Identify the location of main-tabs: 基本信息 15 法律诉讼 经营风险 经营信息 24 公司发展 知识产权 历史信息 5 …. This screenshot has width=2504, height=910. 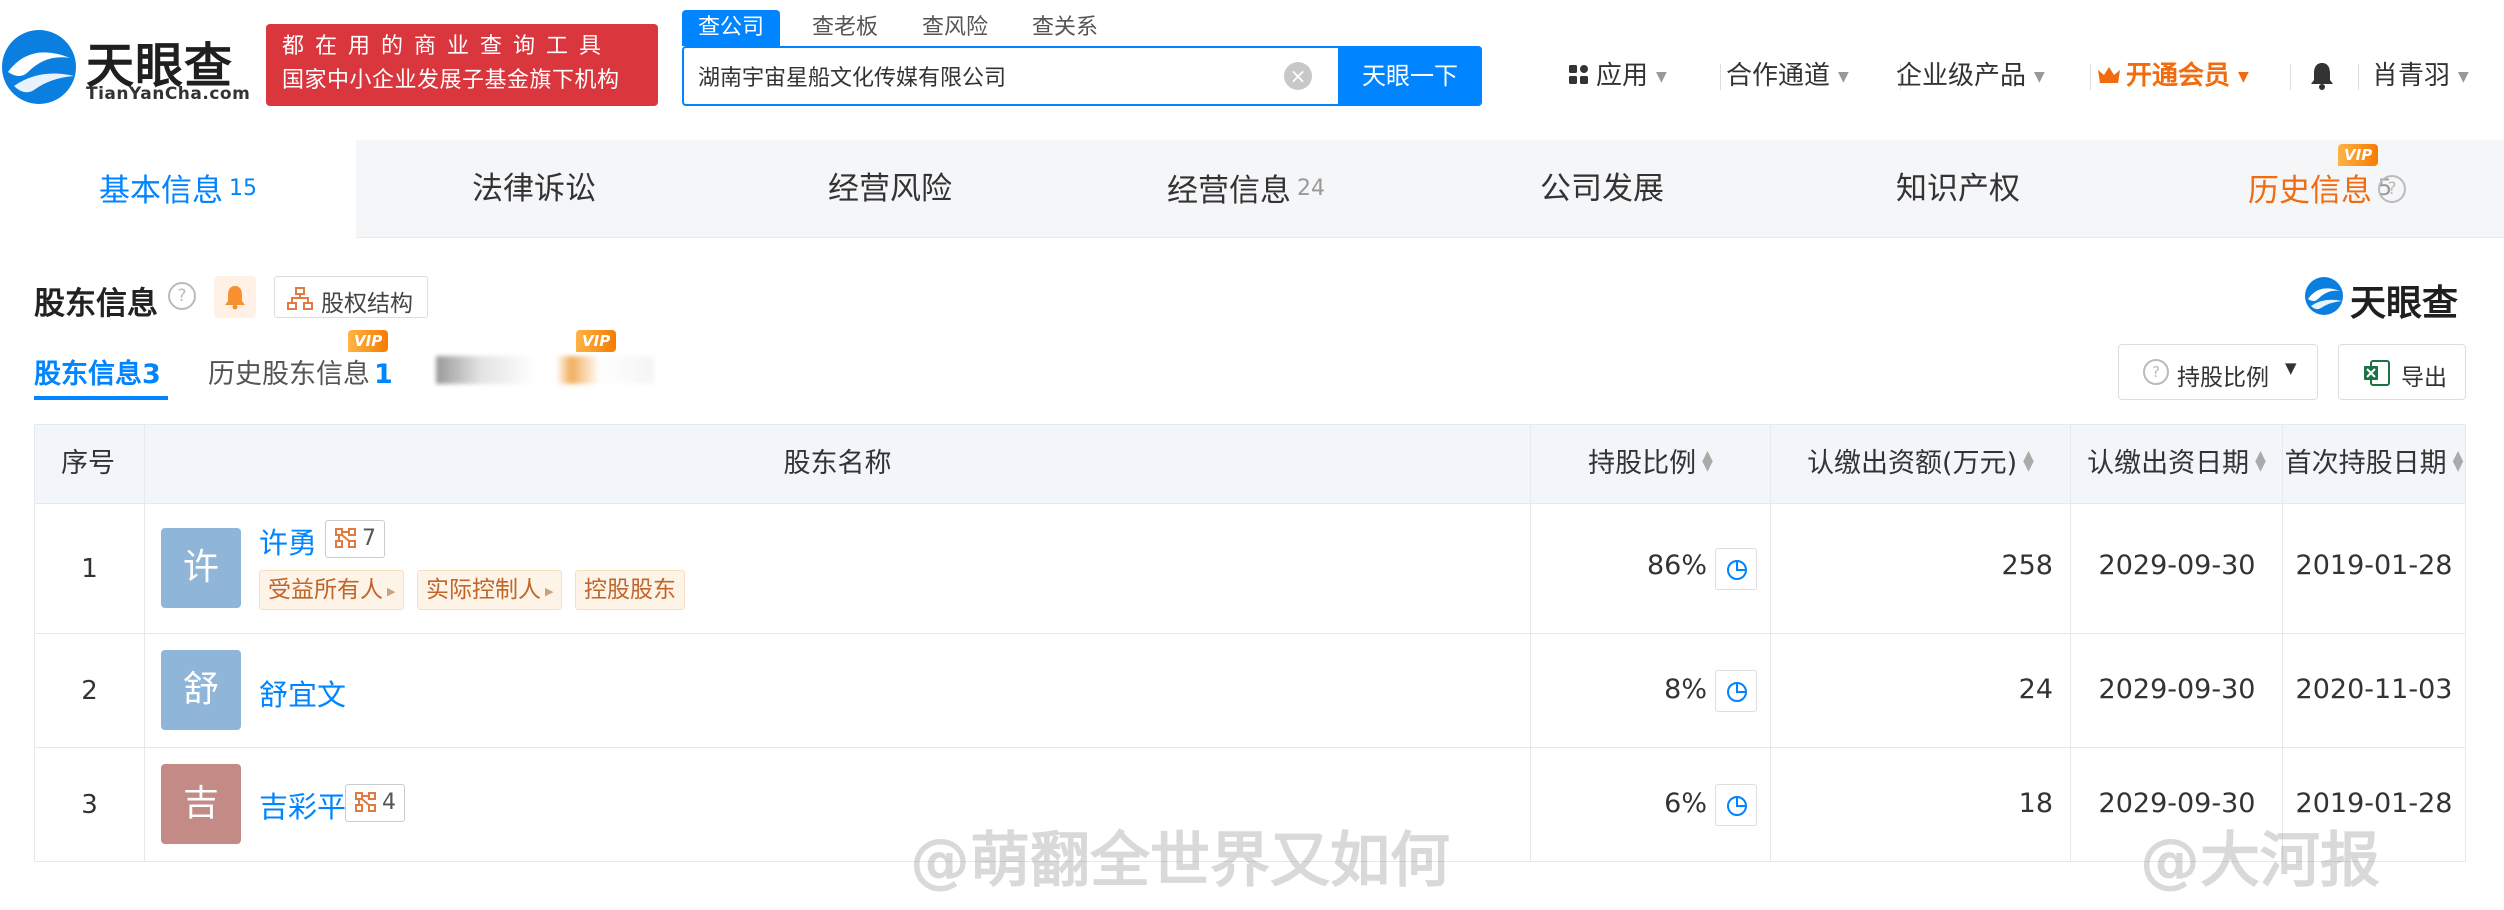
(1252, 189).